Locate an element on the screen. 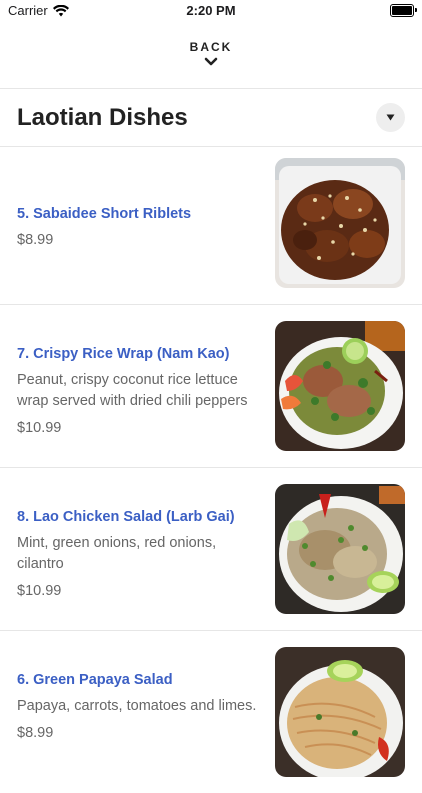  item-text: 5. Sabaidee Short Riblets $8.99 is located at coordinates (139, 227).